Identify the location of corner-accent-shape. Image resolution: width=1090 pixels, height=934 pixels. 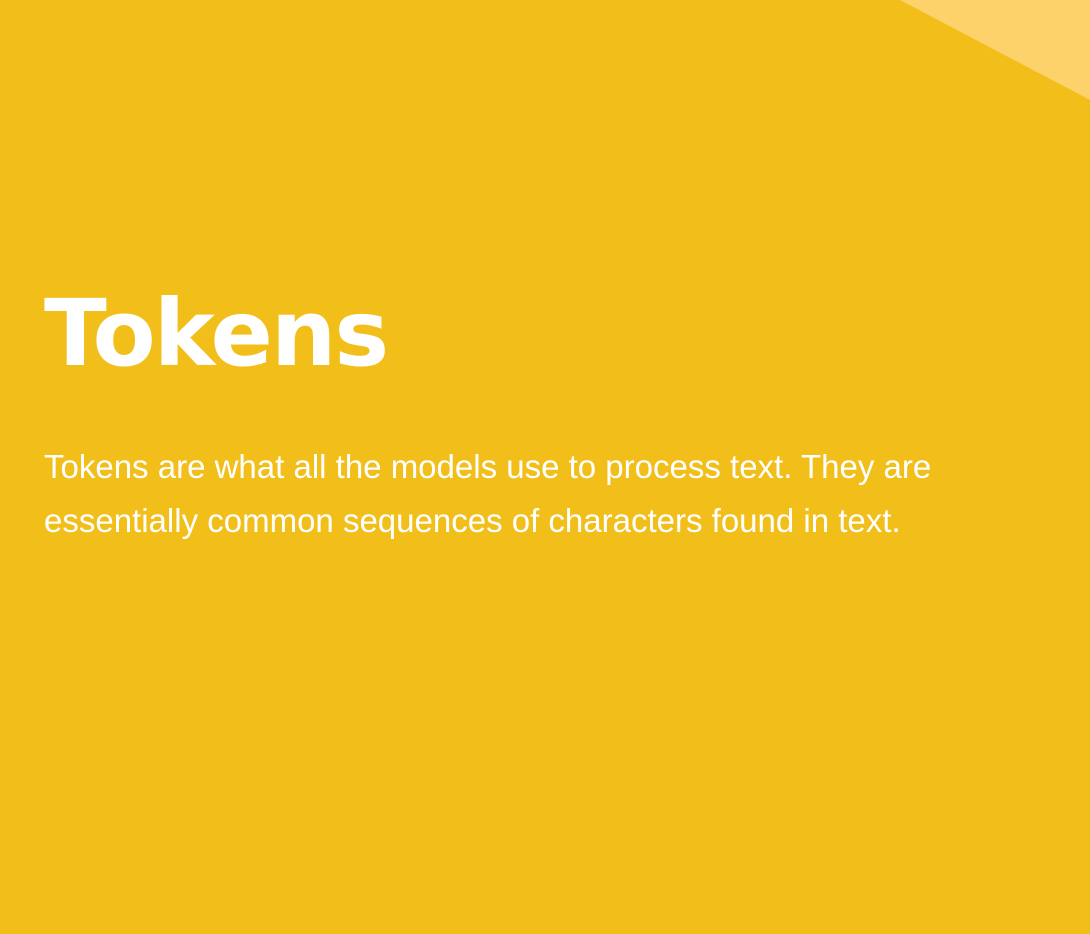
(995, 50).